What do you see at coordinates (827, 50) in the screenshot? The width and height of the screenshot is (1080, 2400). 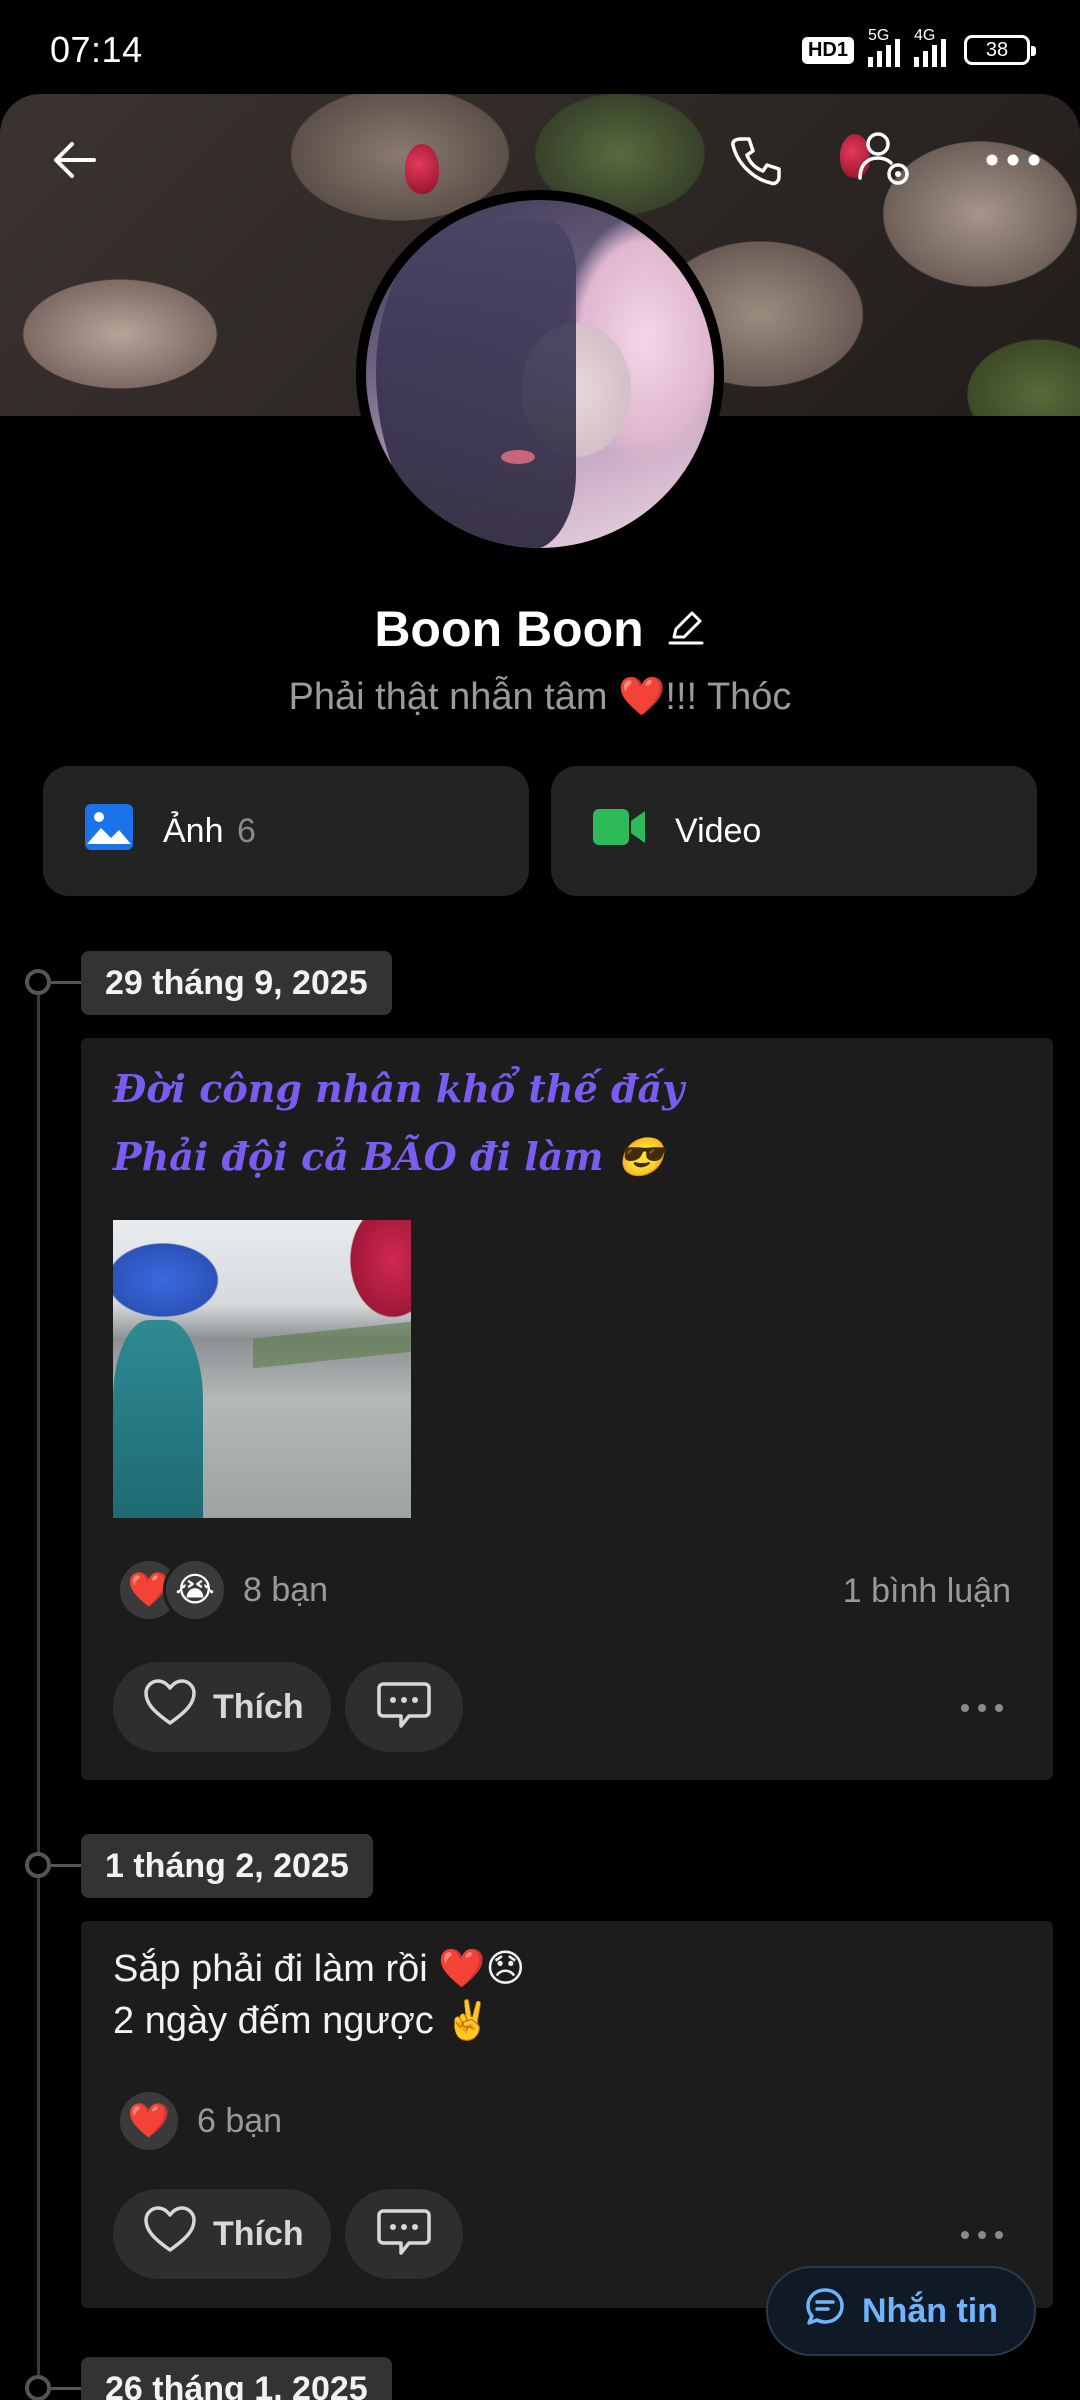 I see `hd-badge: HD1` at bounding box center [827, 50].